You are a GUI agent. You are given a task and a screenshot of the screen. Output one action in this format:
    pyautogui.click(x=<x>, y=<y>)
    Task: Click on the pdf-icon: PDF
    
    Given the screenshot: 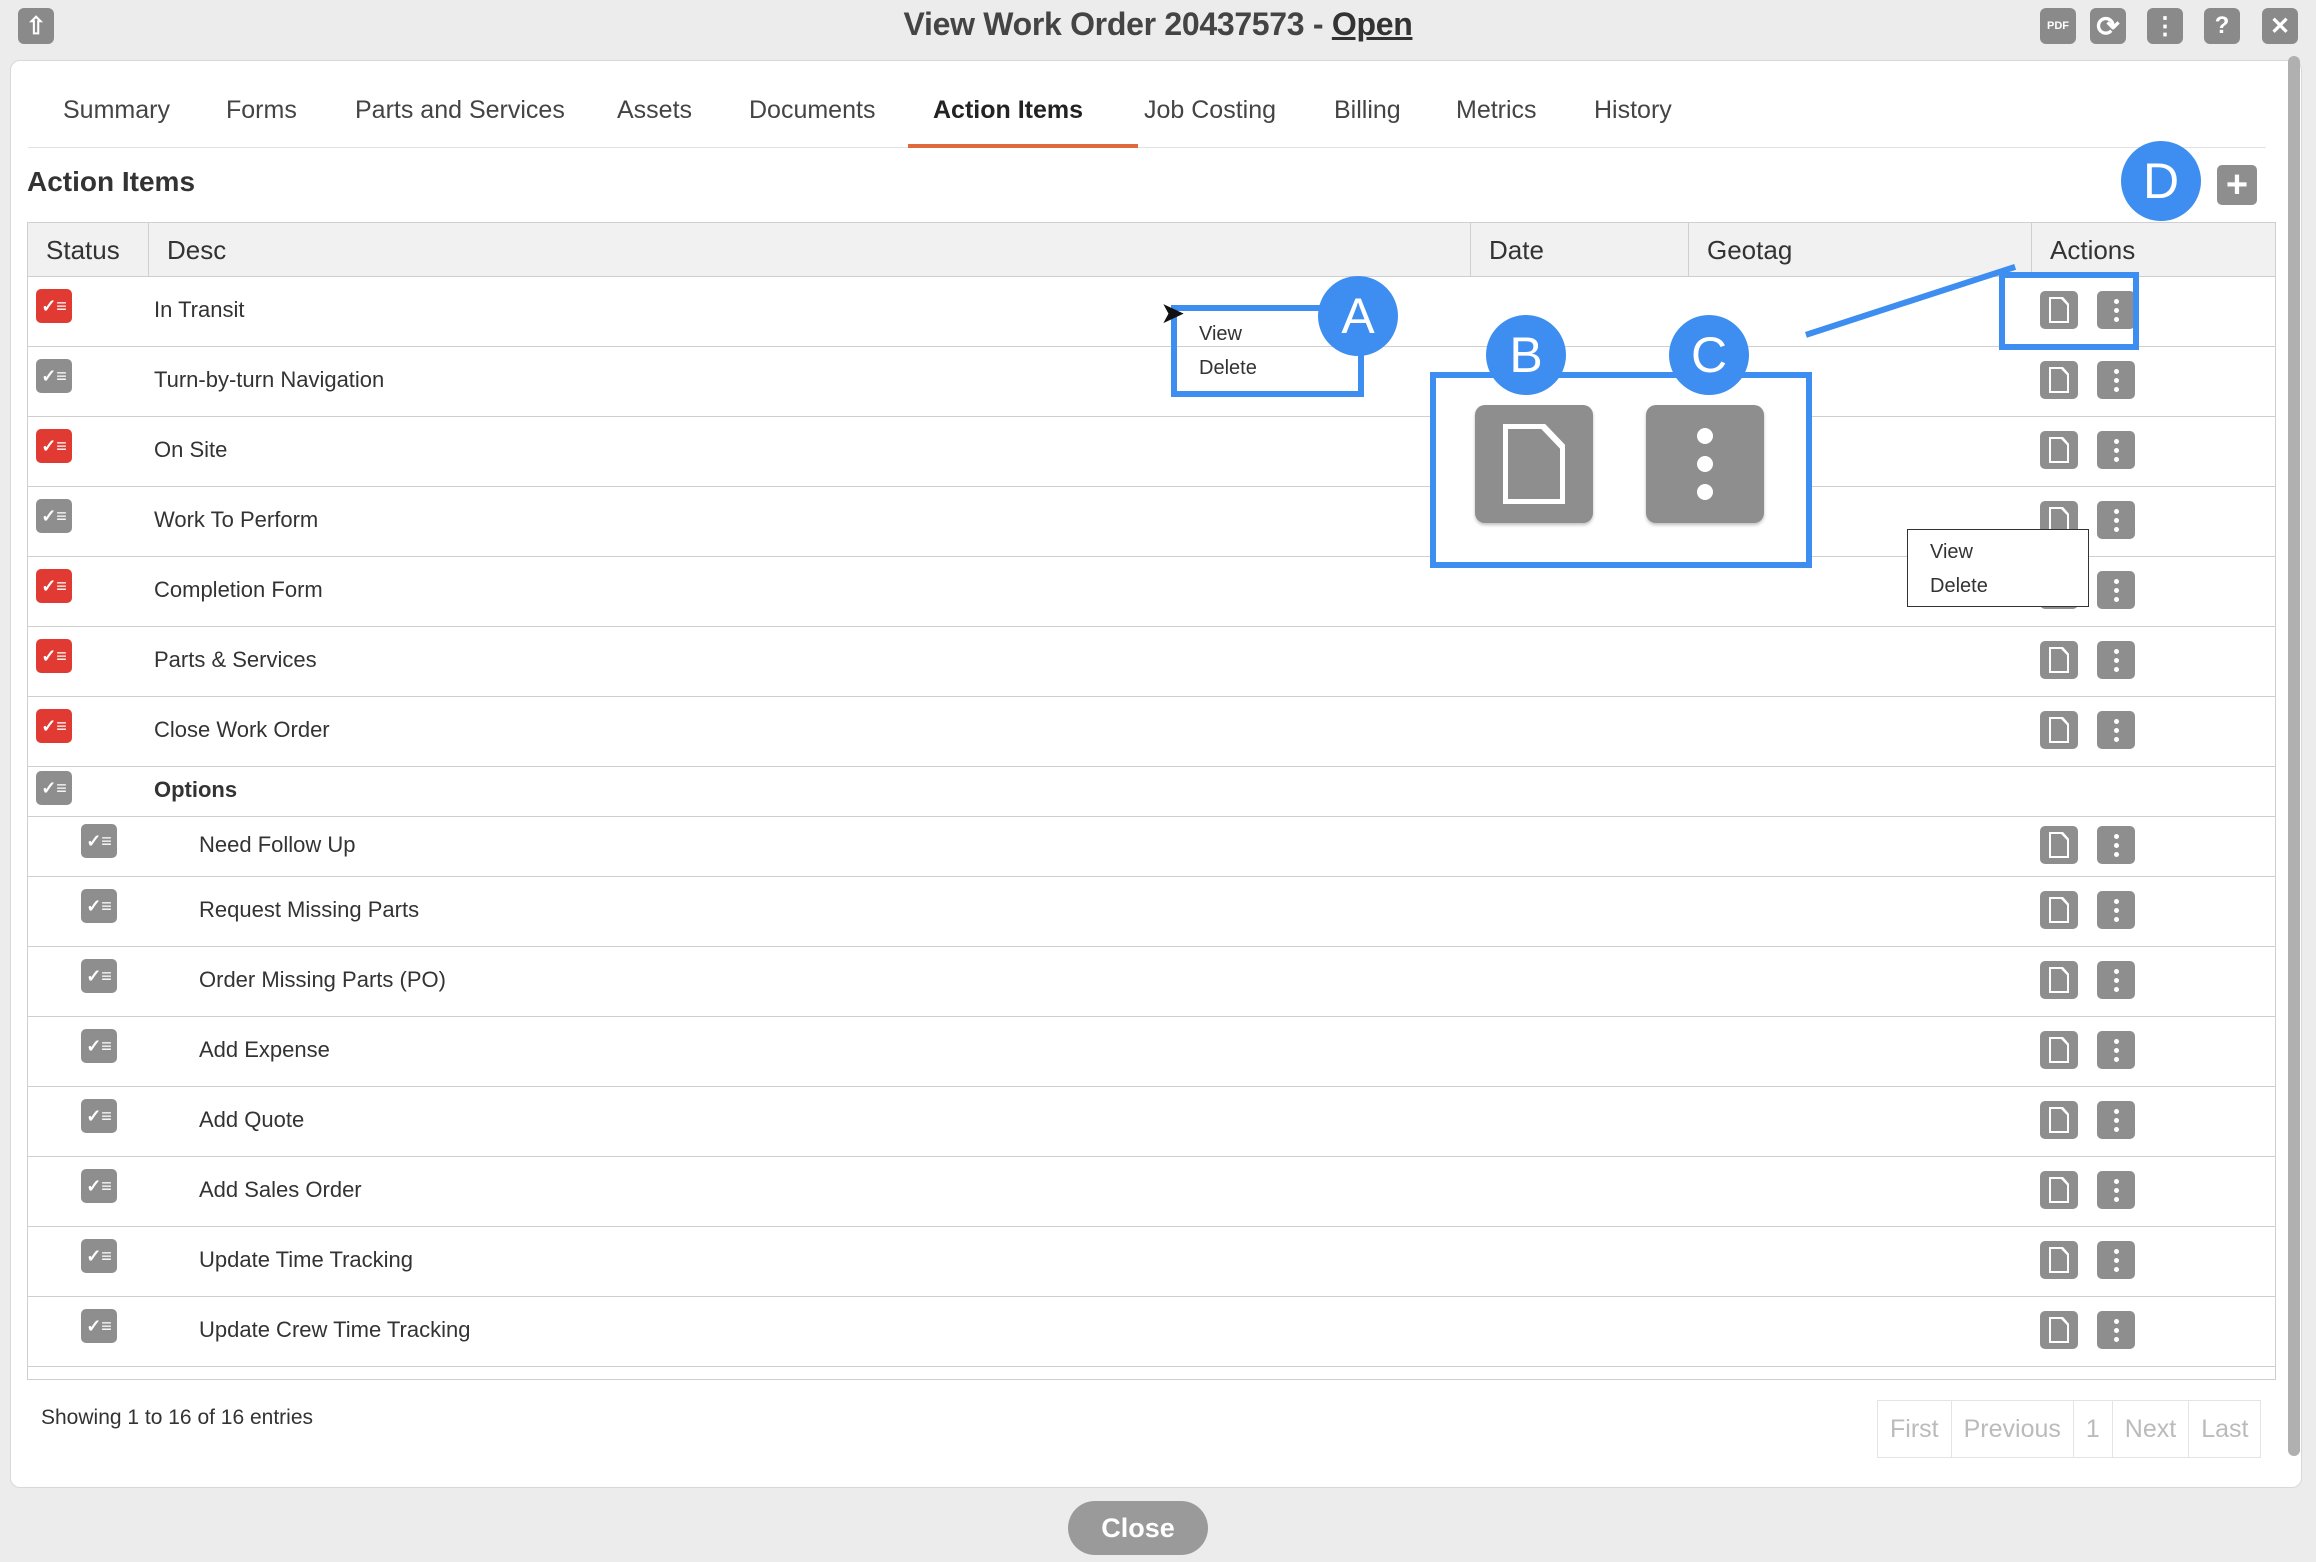 What is the action you would take?
    pyautogui.click(x=2058, y=26)
    